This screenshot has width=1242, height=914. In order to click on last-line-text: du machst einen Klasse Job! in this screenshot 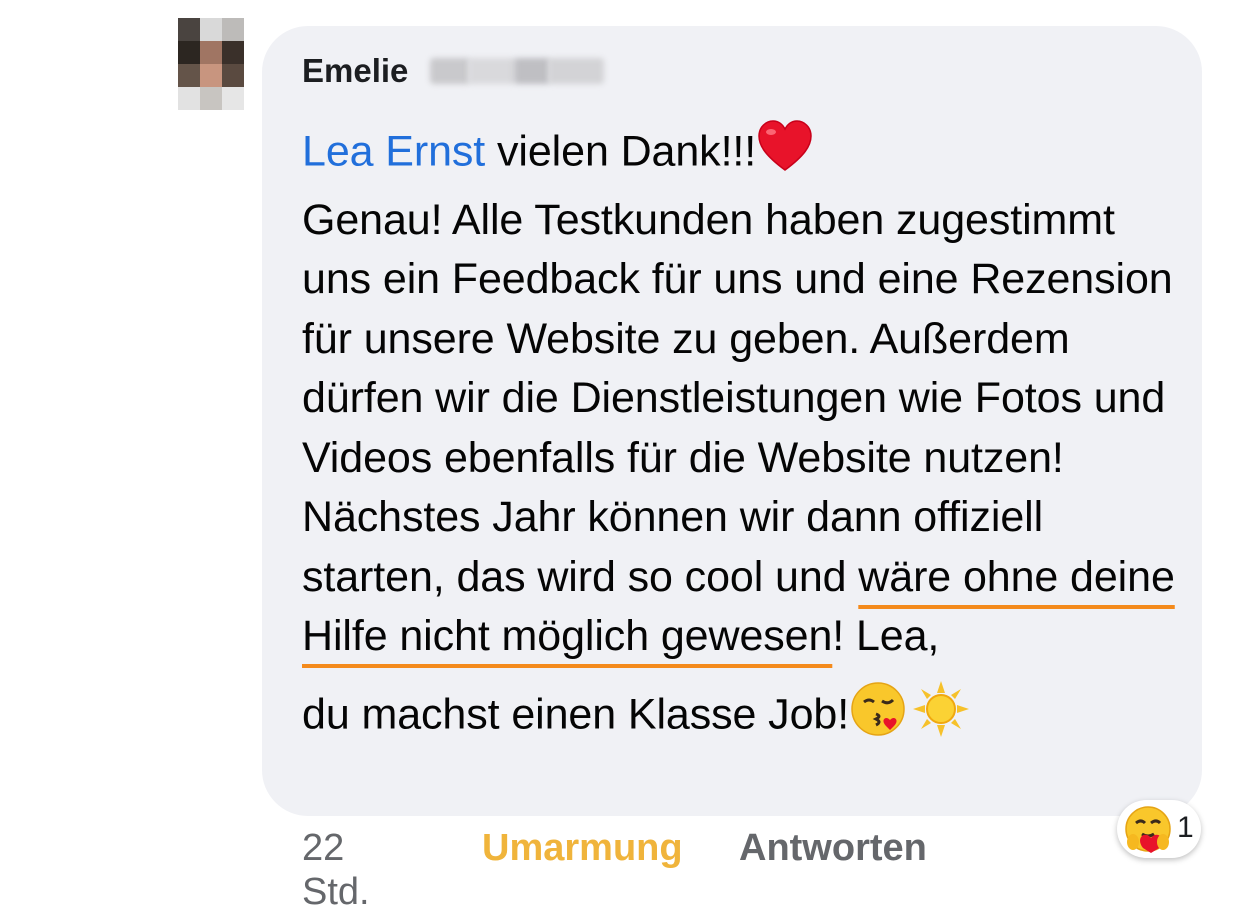, I will do `click(576, 714)`.